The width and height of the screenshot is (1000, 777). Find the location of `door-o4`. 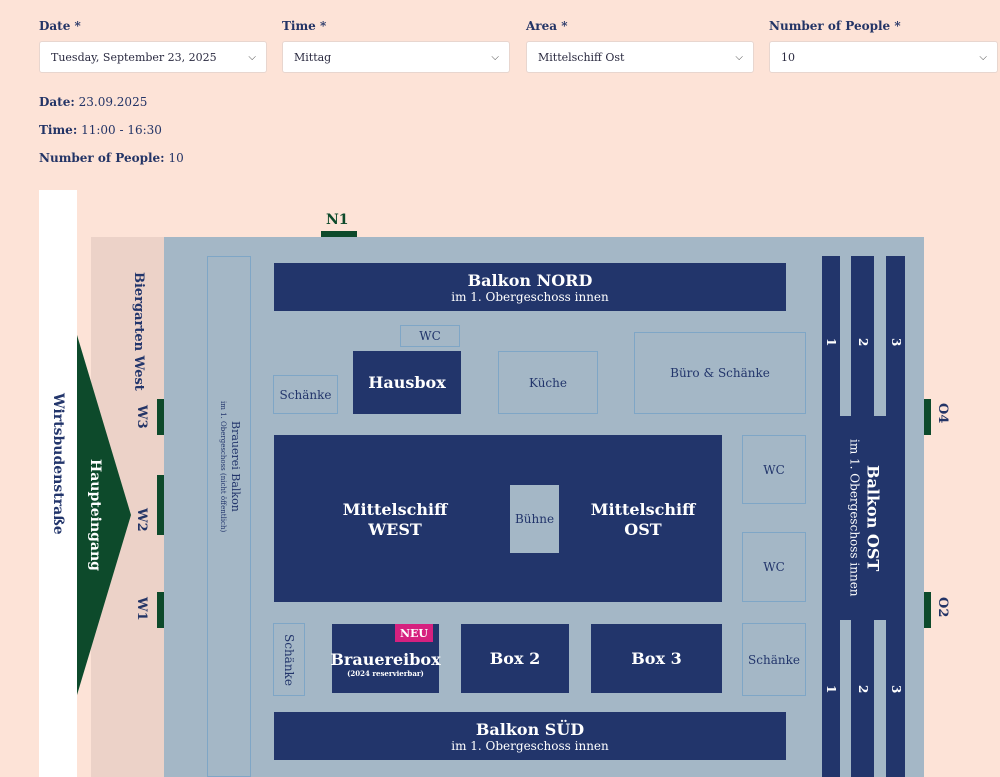

door-o4 is located at coordinates (927, 417).